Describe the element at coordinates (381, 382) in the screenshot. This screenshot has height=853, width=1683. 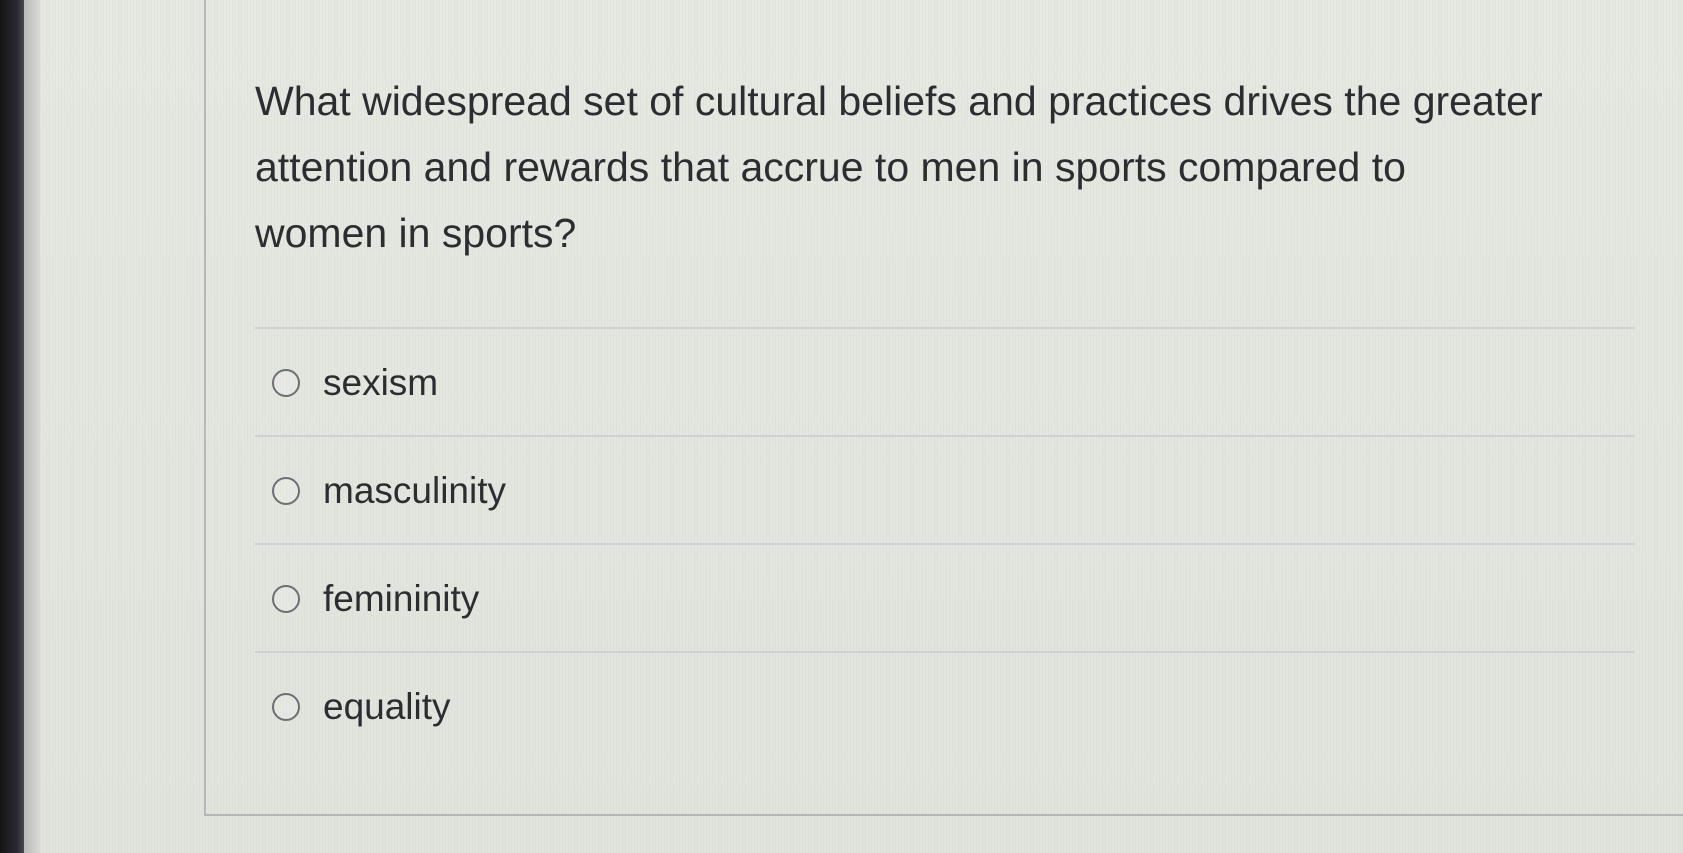
I see `answer-label: sexism` at that location.